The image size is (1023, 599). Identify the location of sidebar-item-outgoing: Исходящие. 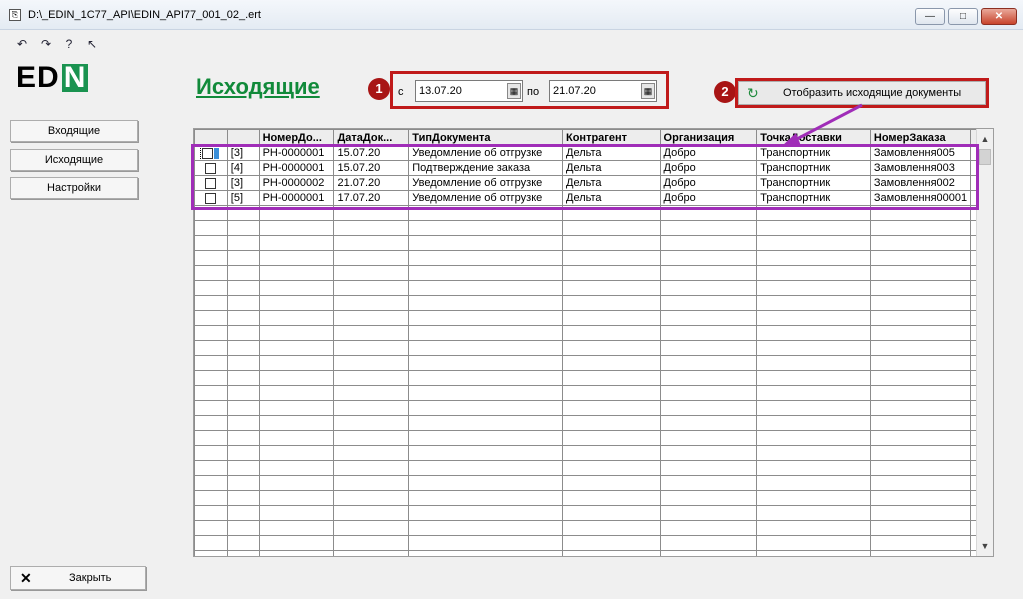
(74, 160).